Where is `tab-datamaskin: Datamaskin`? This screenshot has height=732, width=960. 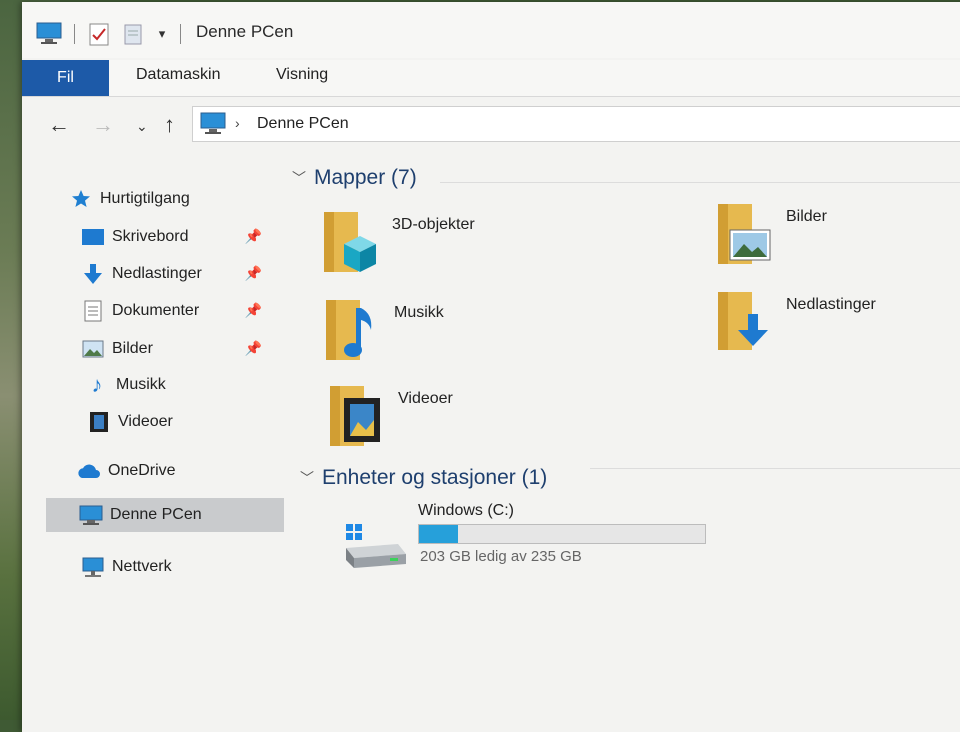 tab-datamaskin: Datamaskin is located at coordinates (178, 75).